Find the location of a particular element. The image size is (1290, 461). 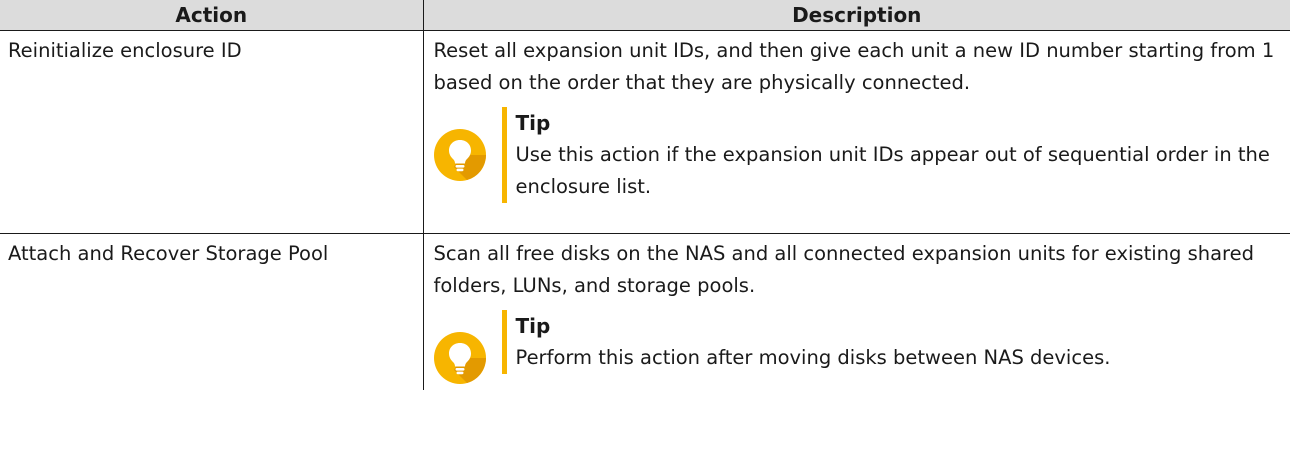

header-action: Action is located at coordinates (212, 15).